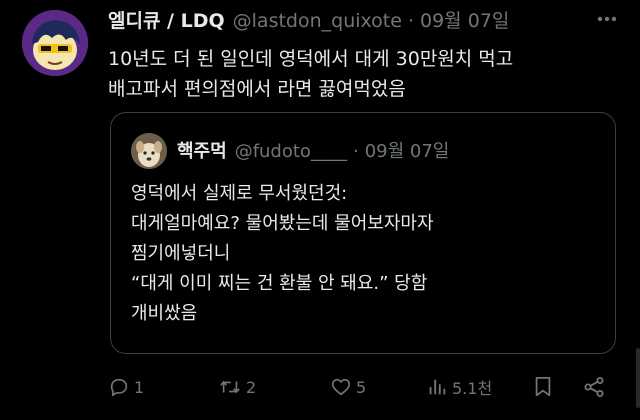 The height and width of the screenshot is (420, 640). Describe the element at coordinates (119, 387) in the screenshot. I see `reply-icon` at that location.